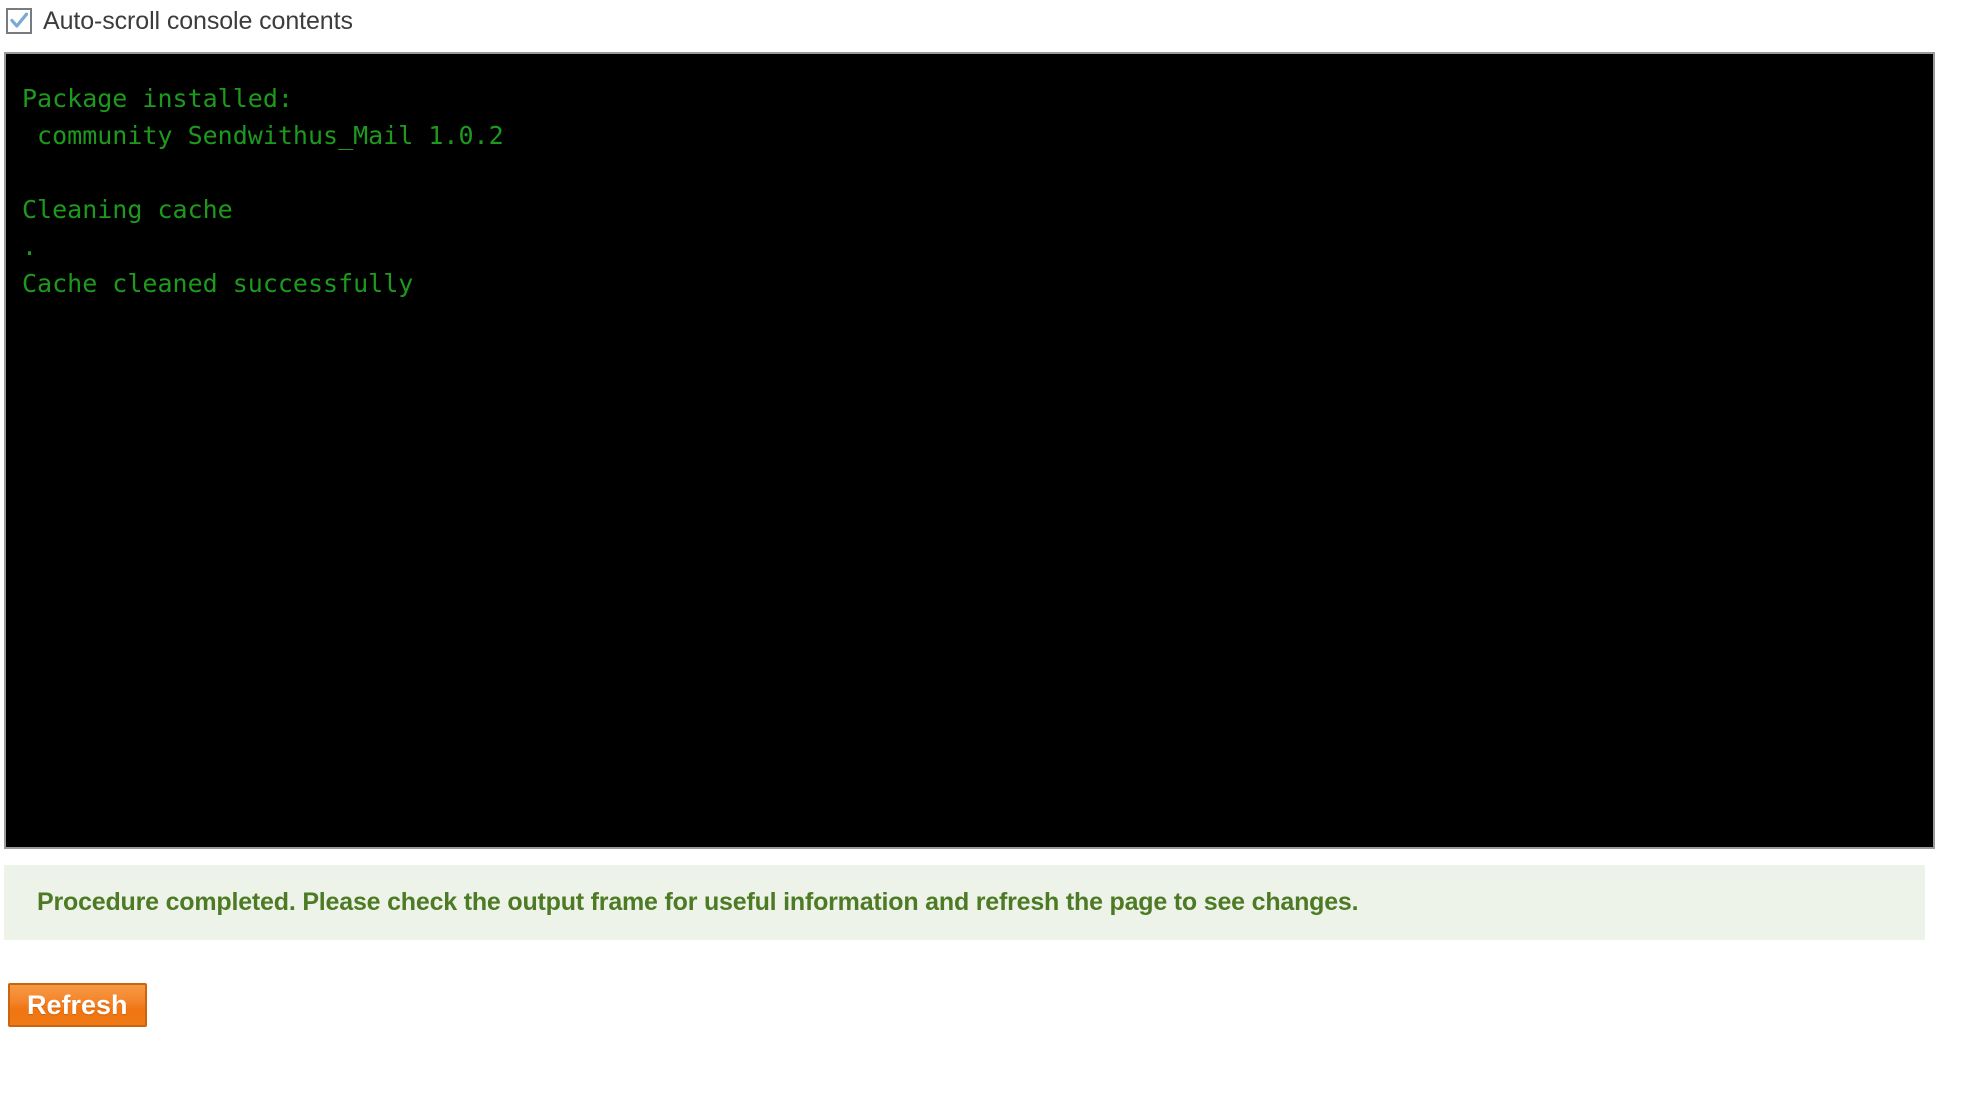 The image size is (1962, 1118). Describe the element at coordinates (77, 1005) in the screenshot. I see `refresh-button: Refresh` at that location.